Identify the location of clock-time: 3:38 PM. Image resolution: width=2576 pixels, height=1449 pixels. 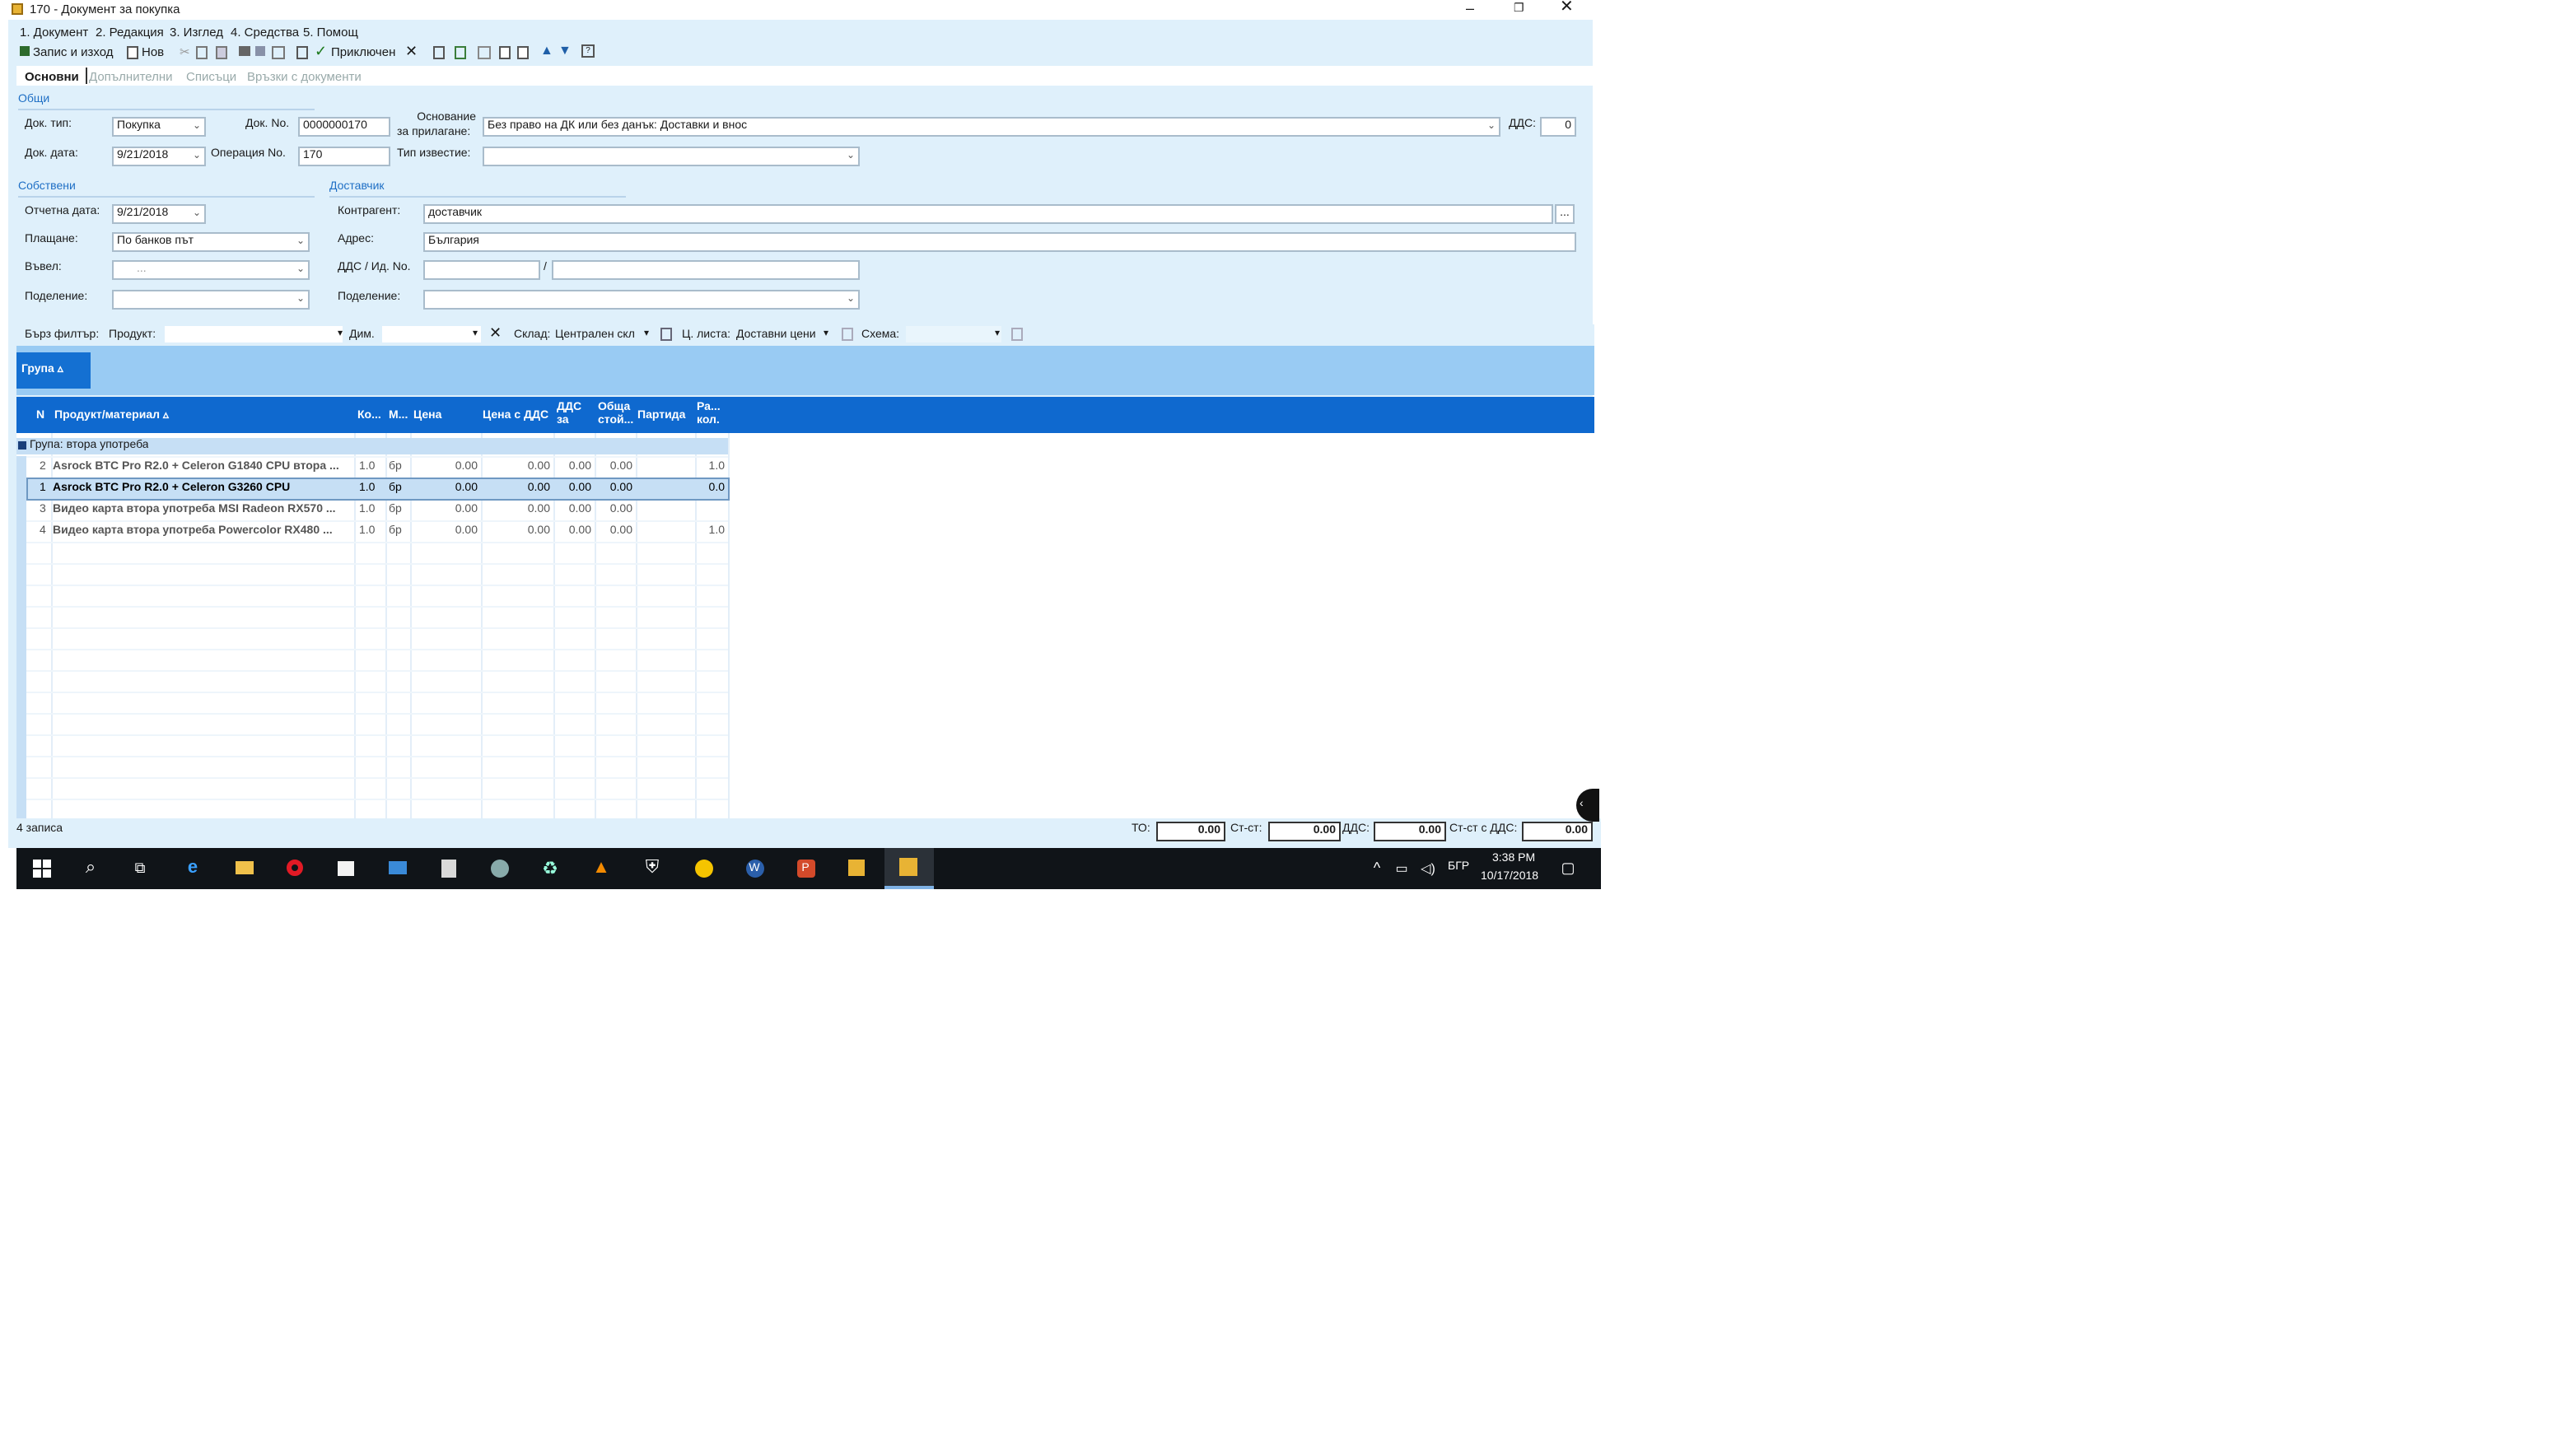
(1513, 858).